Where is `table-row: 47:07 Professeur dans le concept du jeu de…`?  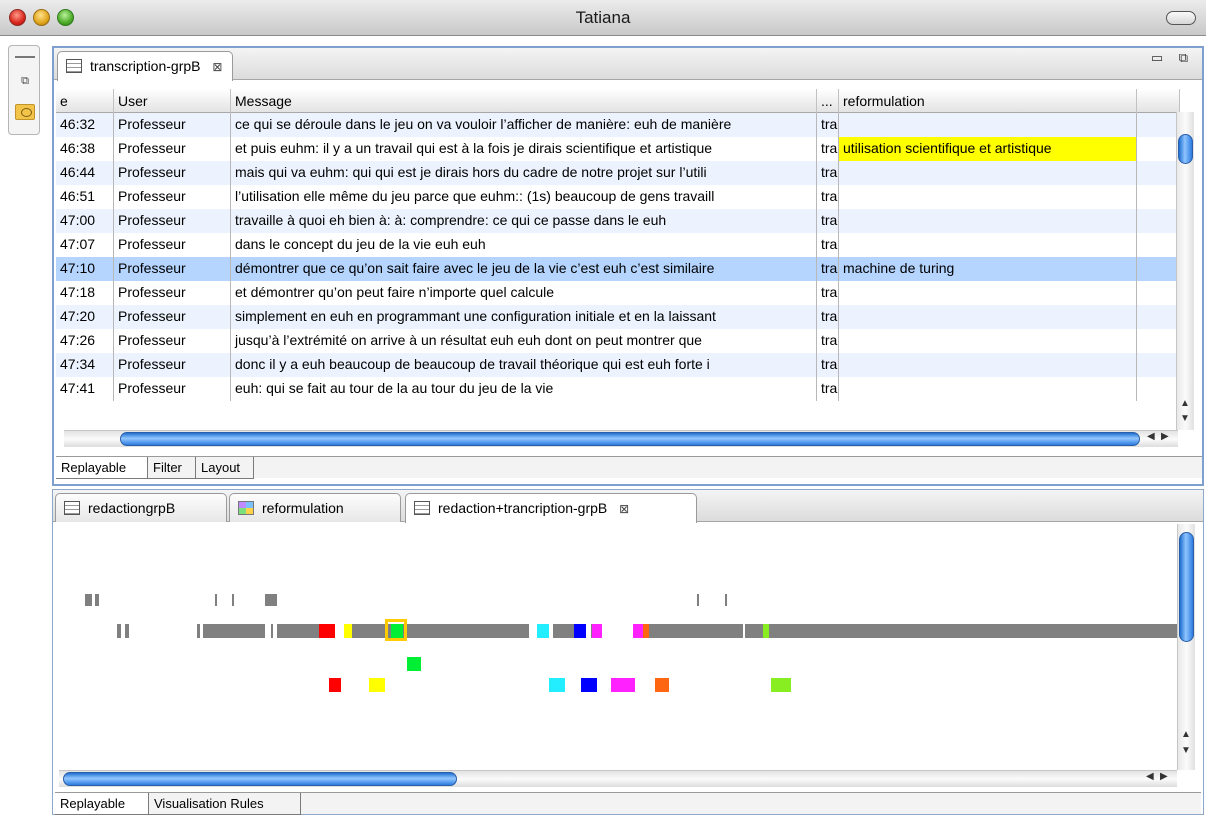 table-row: 47:07 Professeur dans le concept du jeu de… is located at coordinates (618, 245).